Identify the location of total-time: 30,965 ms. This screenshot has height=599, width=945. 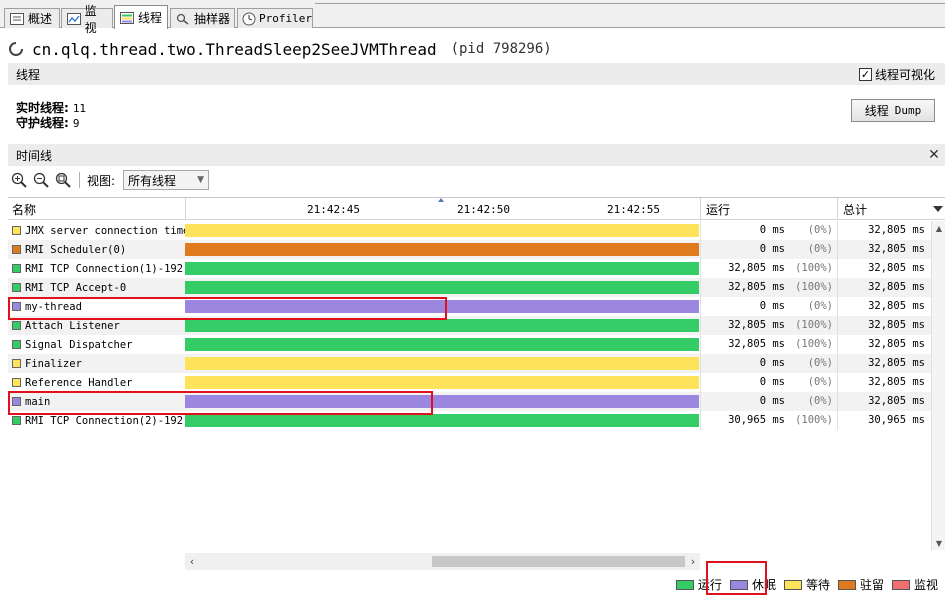
(896, 420).